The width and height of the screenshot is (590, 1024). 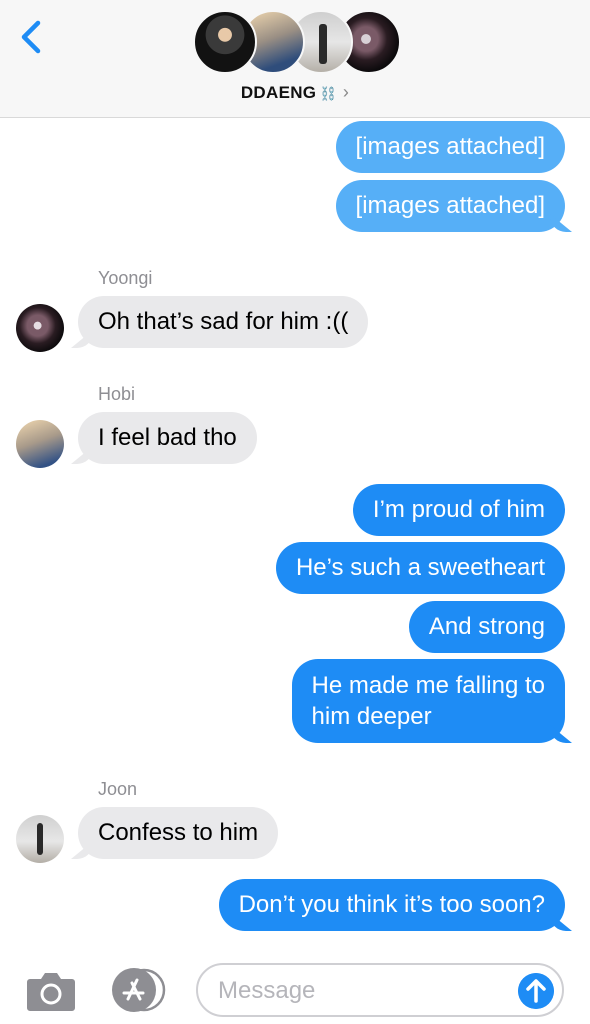 I want to click on sender-name: Joon, so click(x=118, y=789).